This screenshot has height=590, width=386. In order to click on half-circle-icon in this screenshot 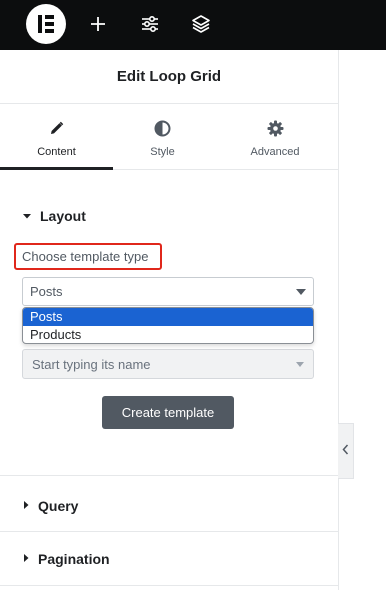, I will do `click(163, 128)`.